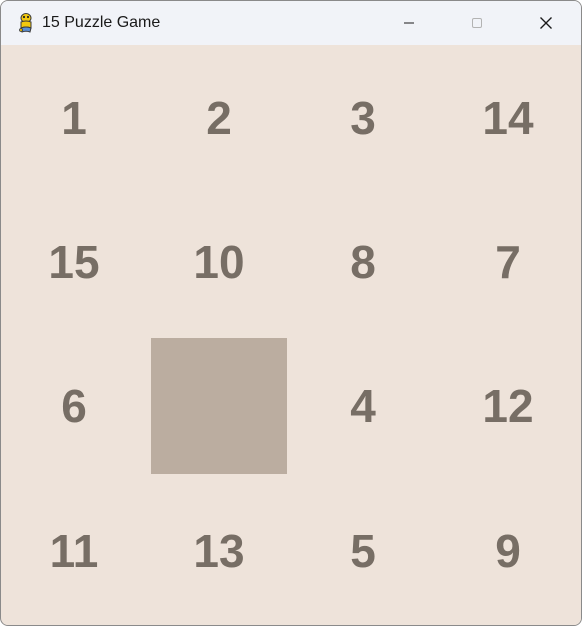 The height and width of the screenshot is (626, 582). I want to click on puzzle-tile: 3, so click(363, 118).